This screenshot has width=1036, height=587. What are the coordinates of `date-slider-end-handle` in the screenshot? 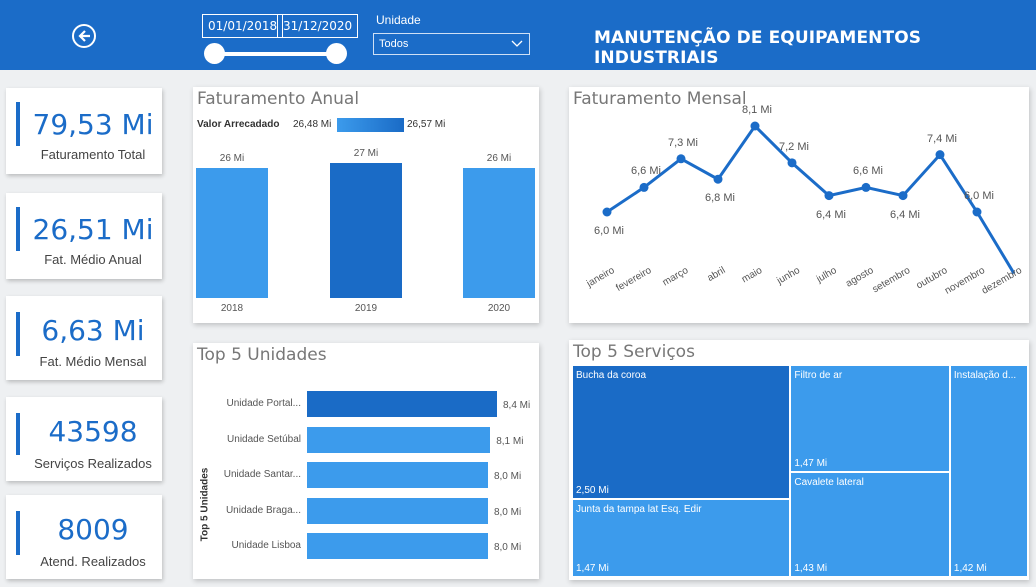 It's located at (336, 53).